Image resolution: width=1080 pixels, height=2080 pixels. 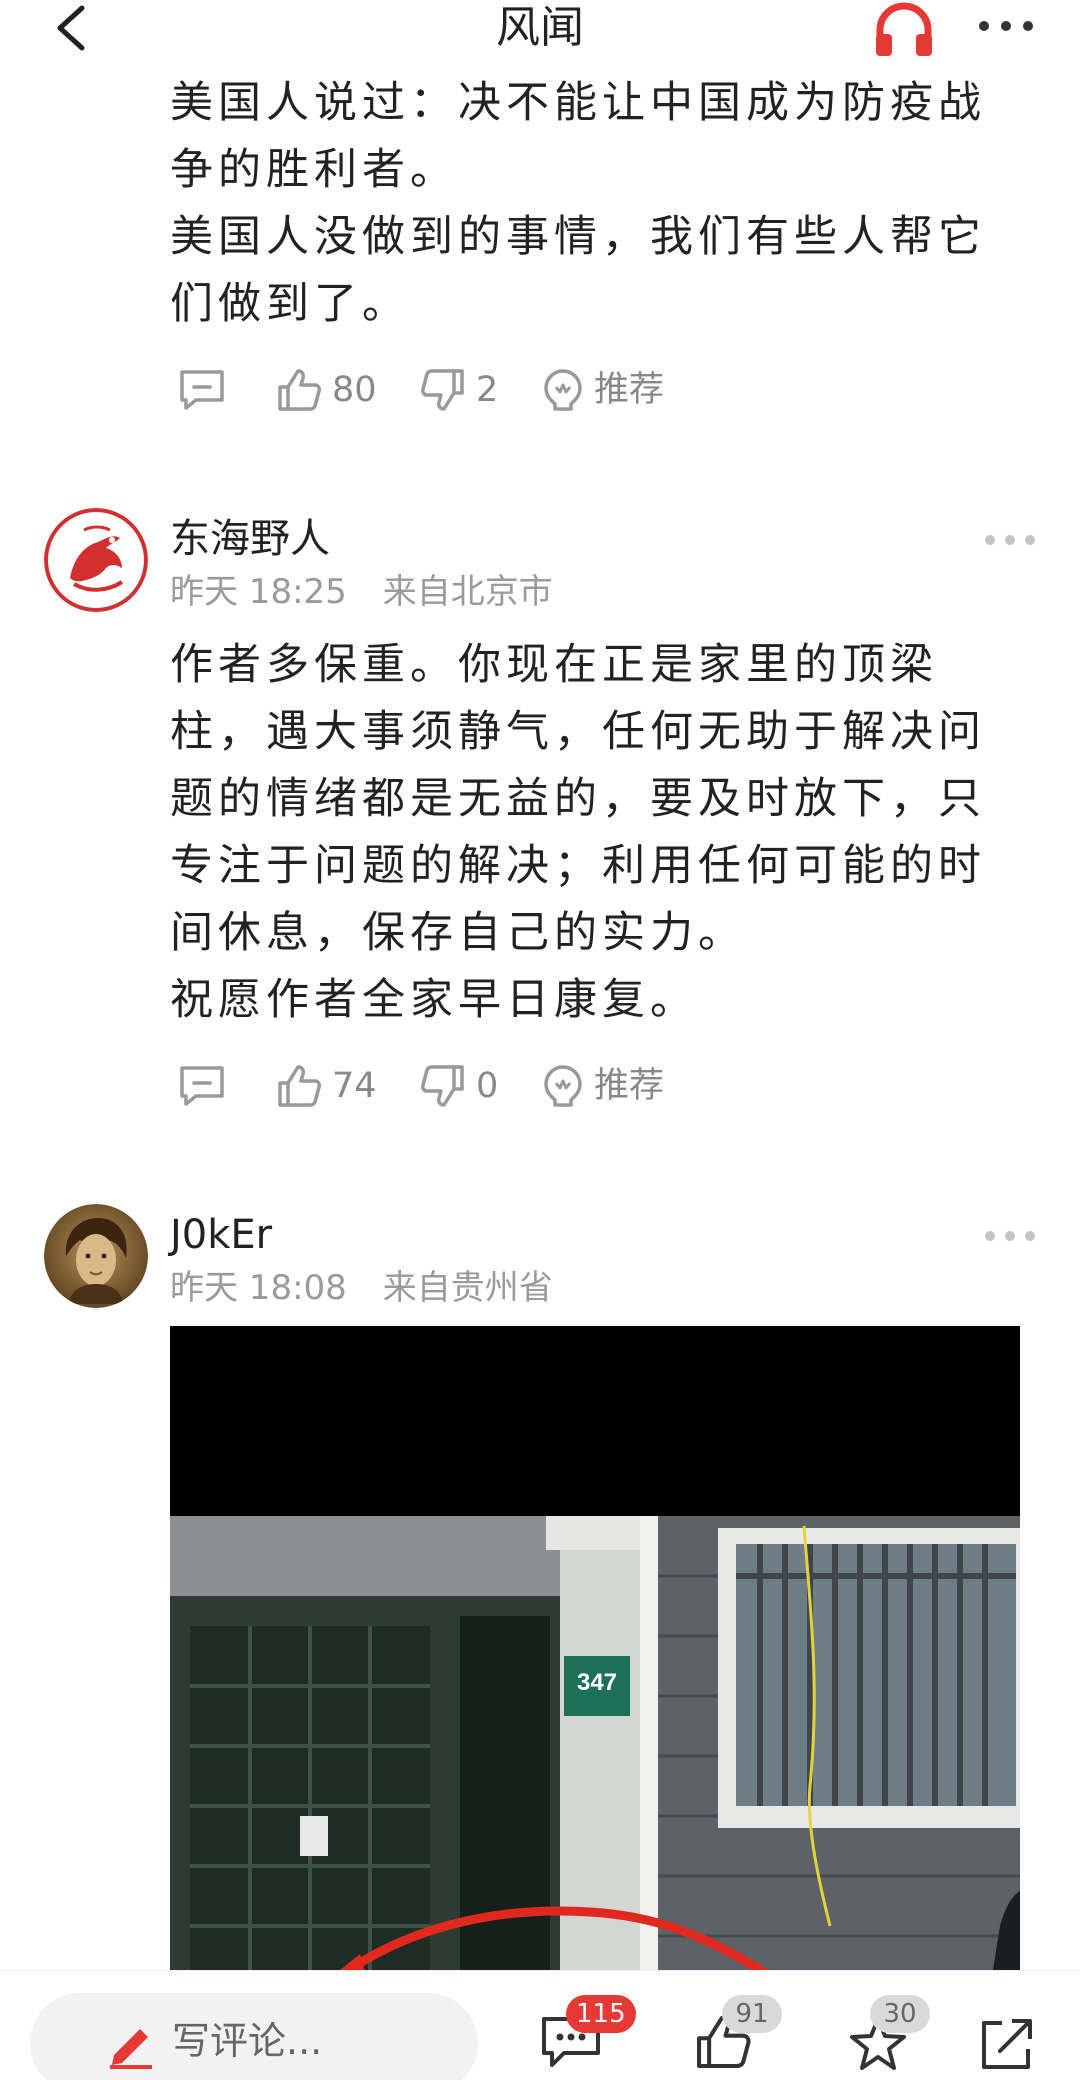 I want to click on favorite-count-badge: 30, so click(x=900, y=2014).